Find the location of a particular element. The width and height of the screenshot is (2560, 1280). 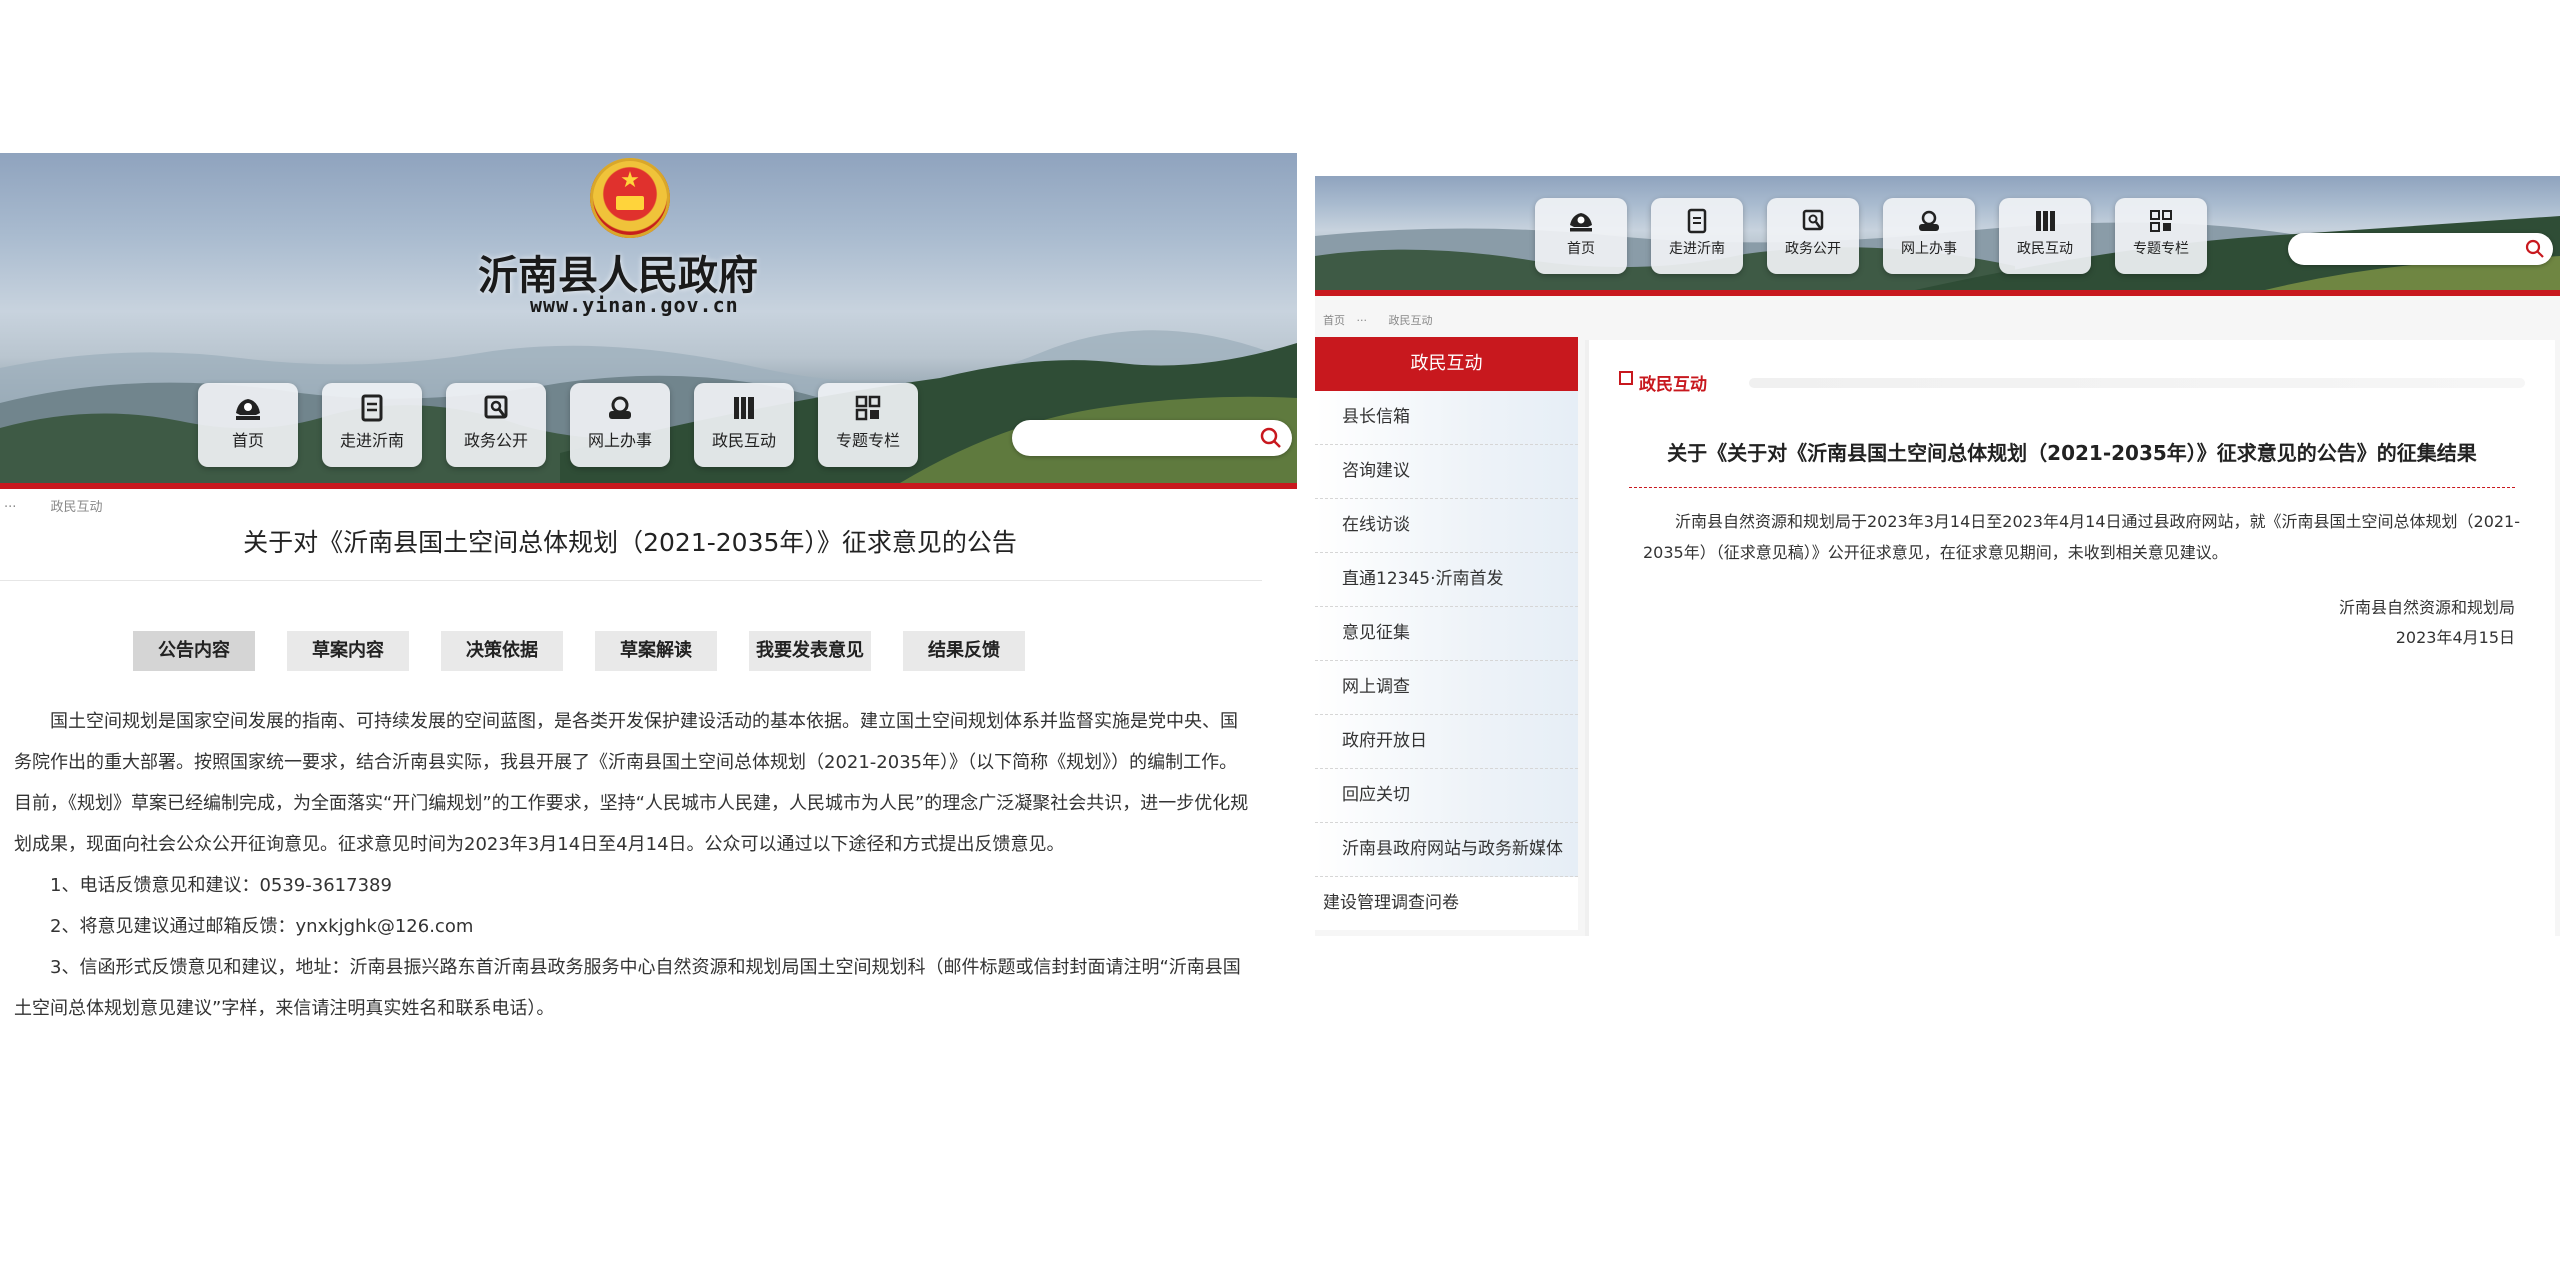

sidebar-item-survey: 建设管理调查问卷 is located at coordinates (1446, 903).